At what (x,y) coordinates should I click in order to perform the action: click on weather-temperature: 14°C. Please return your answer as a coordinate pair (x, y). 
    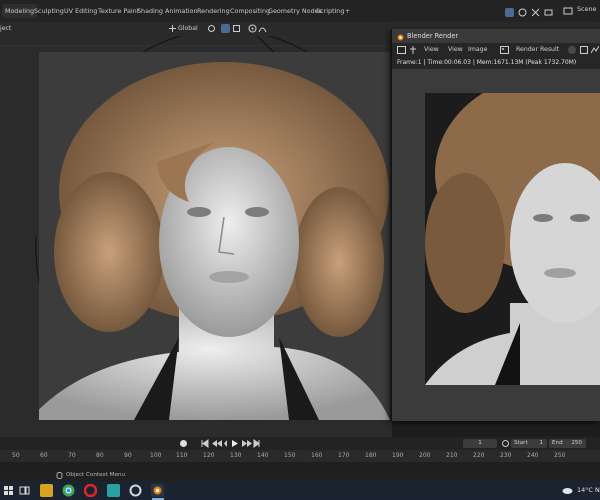
    Looking at the image, I should click on (585, 490).